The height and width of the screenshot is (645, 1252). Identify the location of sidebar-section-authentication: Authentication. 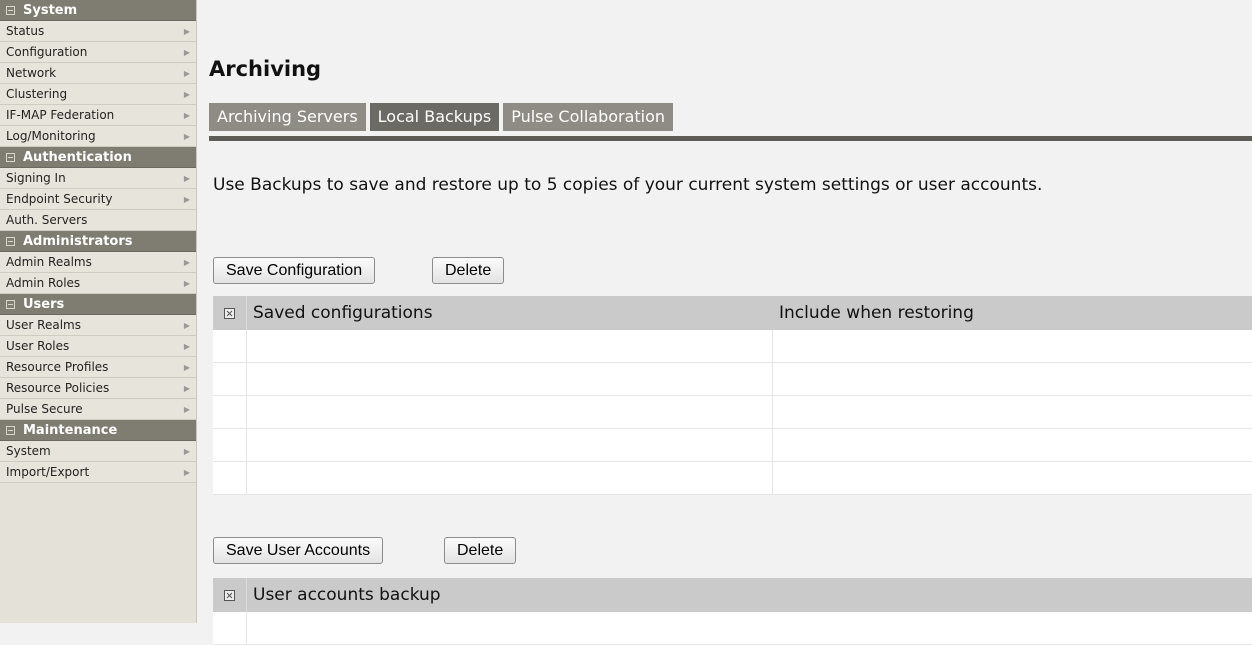
(98, 157).